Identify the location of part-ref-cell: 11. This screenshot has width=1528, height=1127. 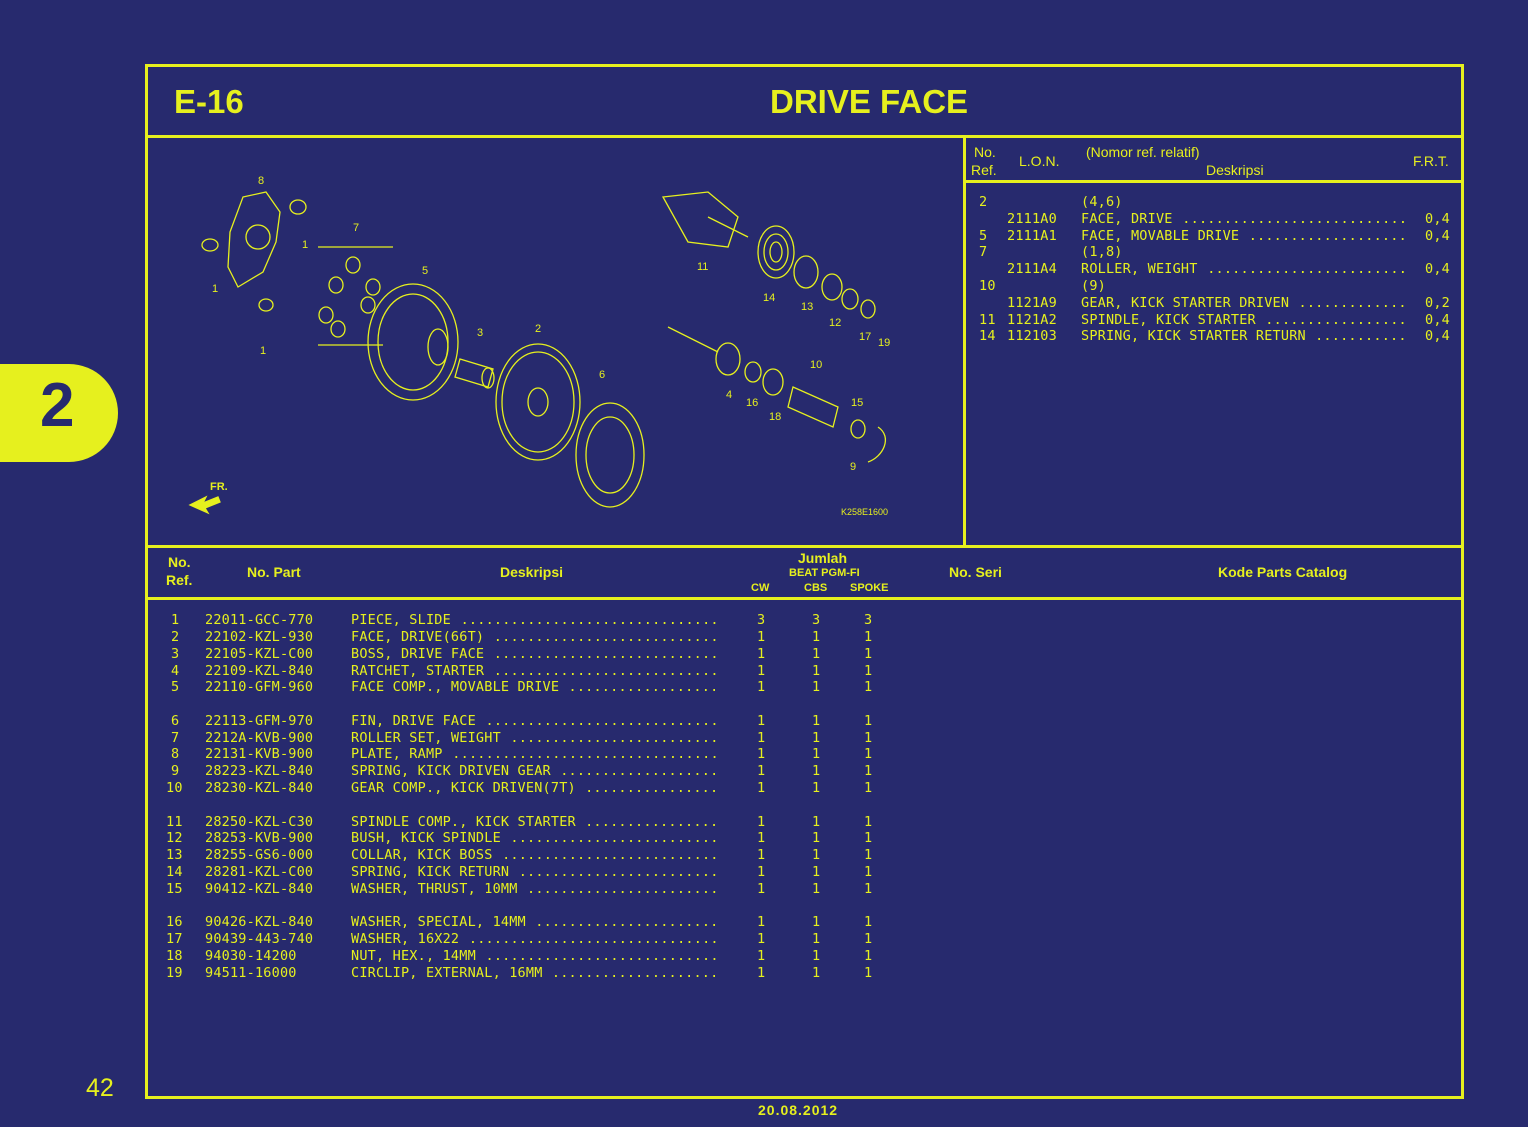
(174, 821).